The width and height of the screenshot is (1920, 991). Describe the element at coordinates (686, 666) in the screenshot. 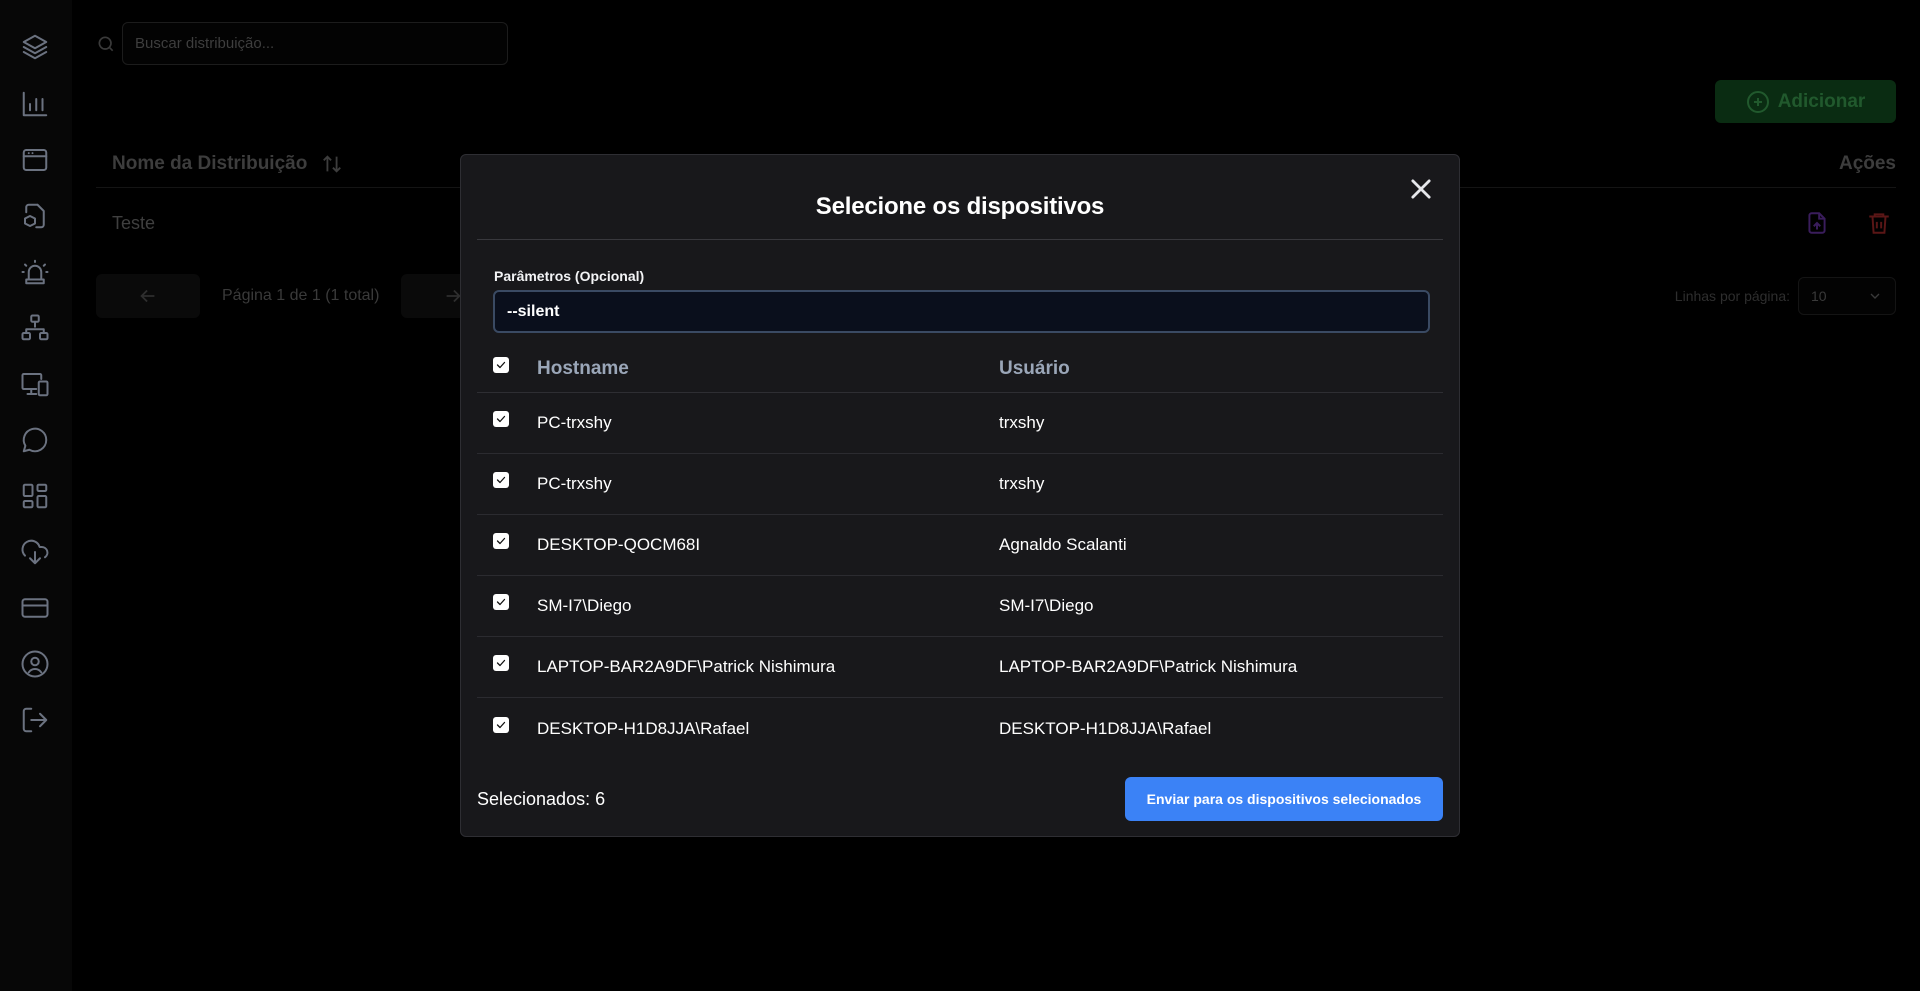

I see `device-hostname: LAPTOP-BAR2A9DF\Patrick Nishimura` at that location.